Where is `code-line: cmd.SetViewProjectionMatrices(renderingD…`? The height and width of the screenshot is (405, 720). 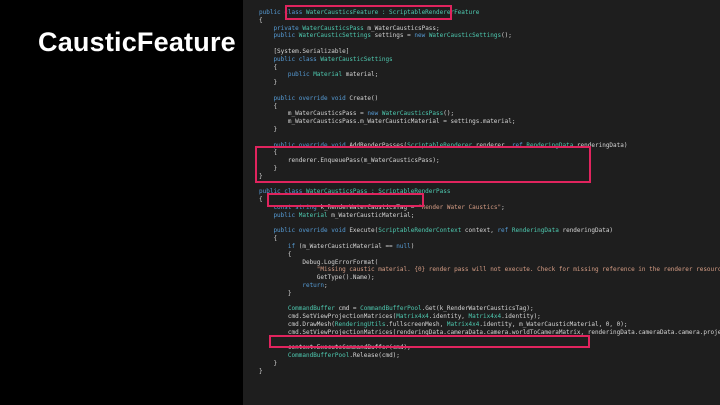 code-line: cmd.SetViewProjectionMatrices(renderingD… is located at coordinates (489, 333).